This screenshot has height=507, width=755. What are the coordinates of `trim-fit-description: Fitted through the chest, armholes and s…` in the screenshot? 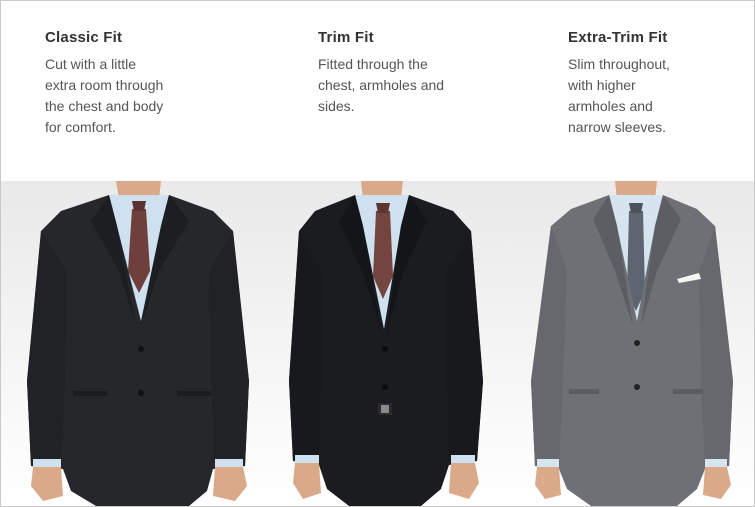 It's located at (381, 85).